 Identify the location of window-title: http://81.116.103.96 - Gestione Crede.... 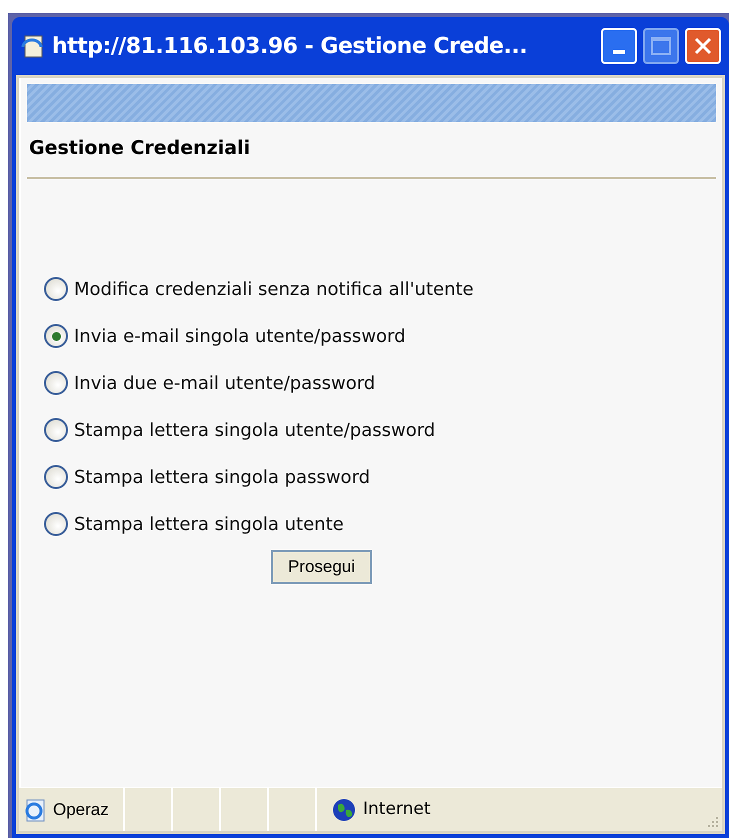
(290, 46).